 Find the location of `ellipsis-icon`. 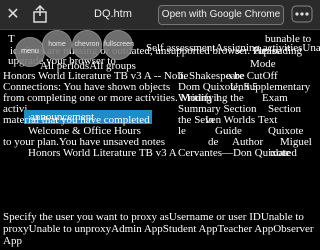

ellipsis-icon is located at coordinates (302, 14).